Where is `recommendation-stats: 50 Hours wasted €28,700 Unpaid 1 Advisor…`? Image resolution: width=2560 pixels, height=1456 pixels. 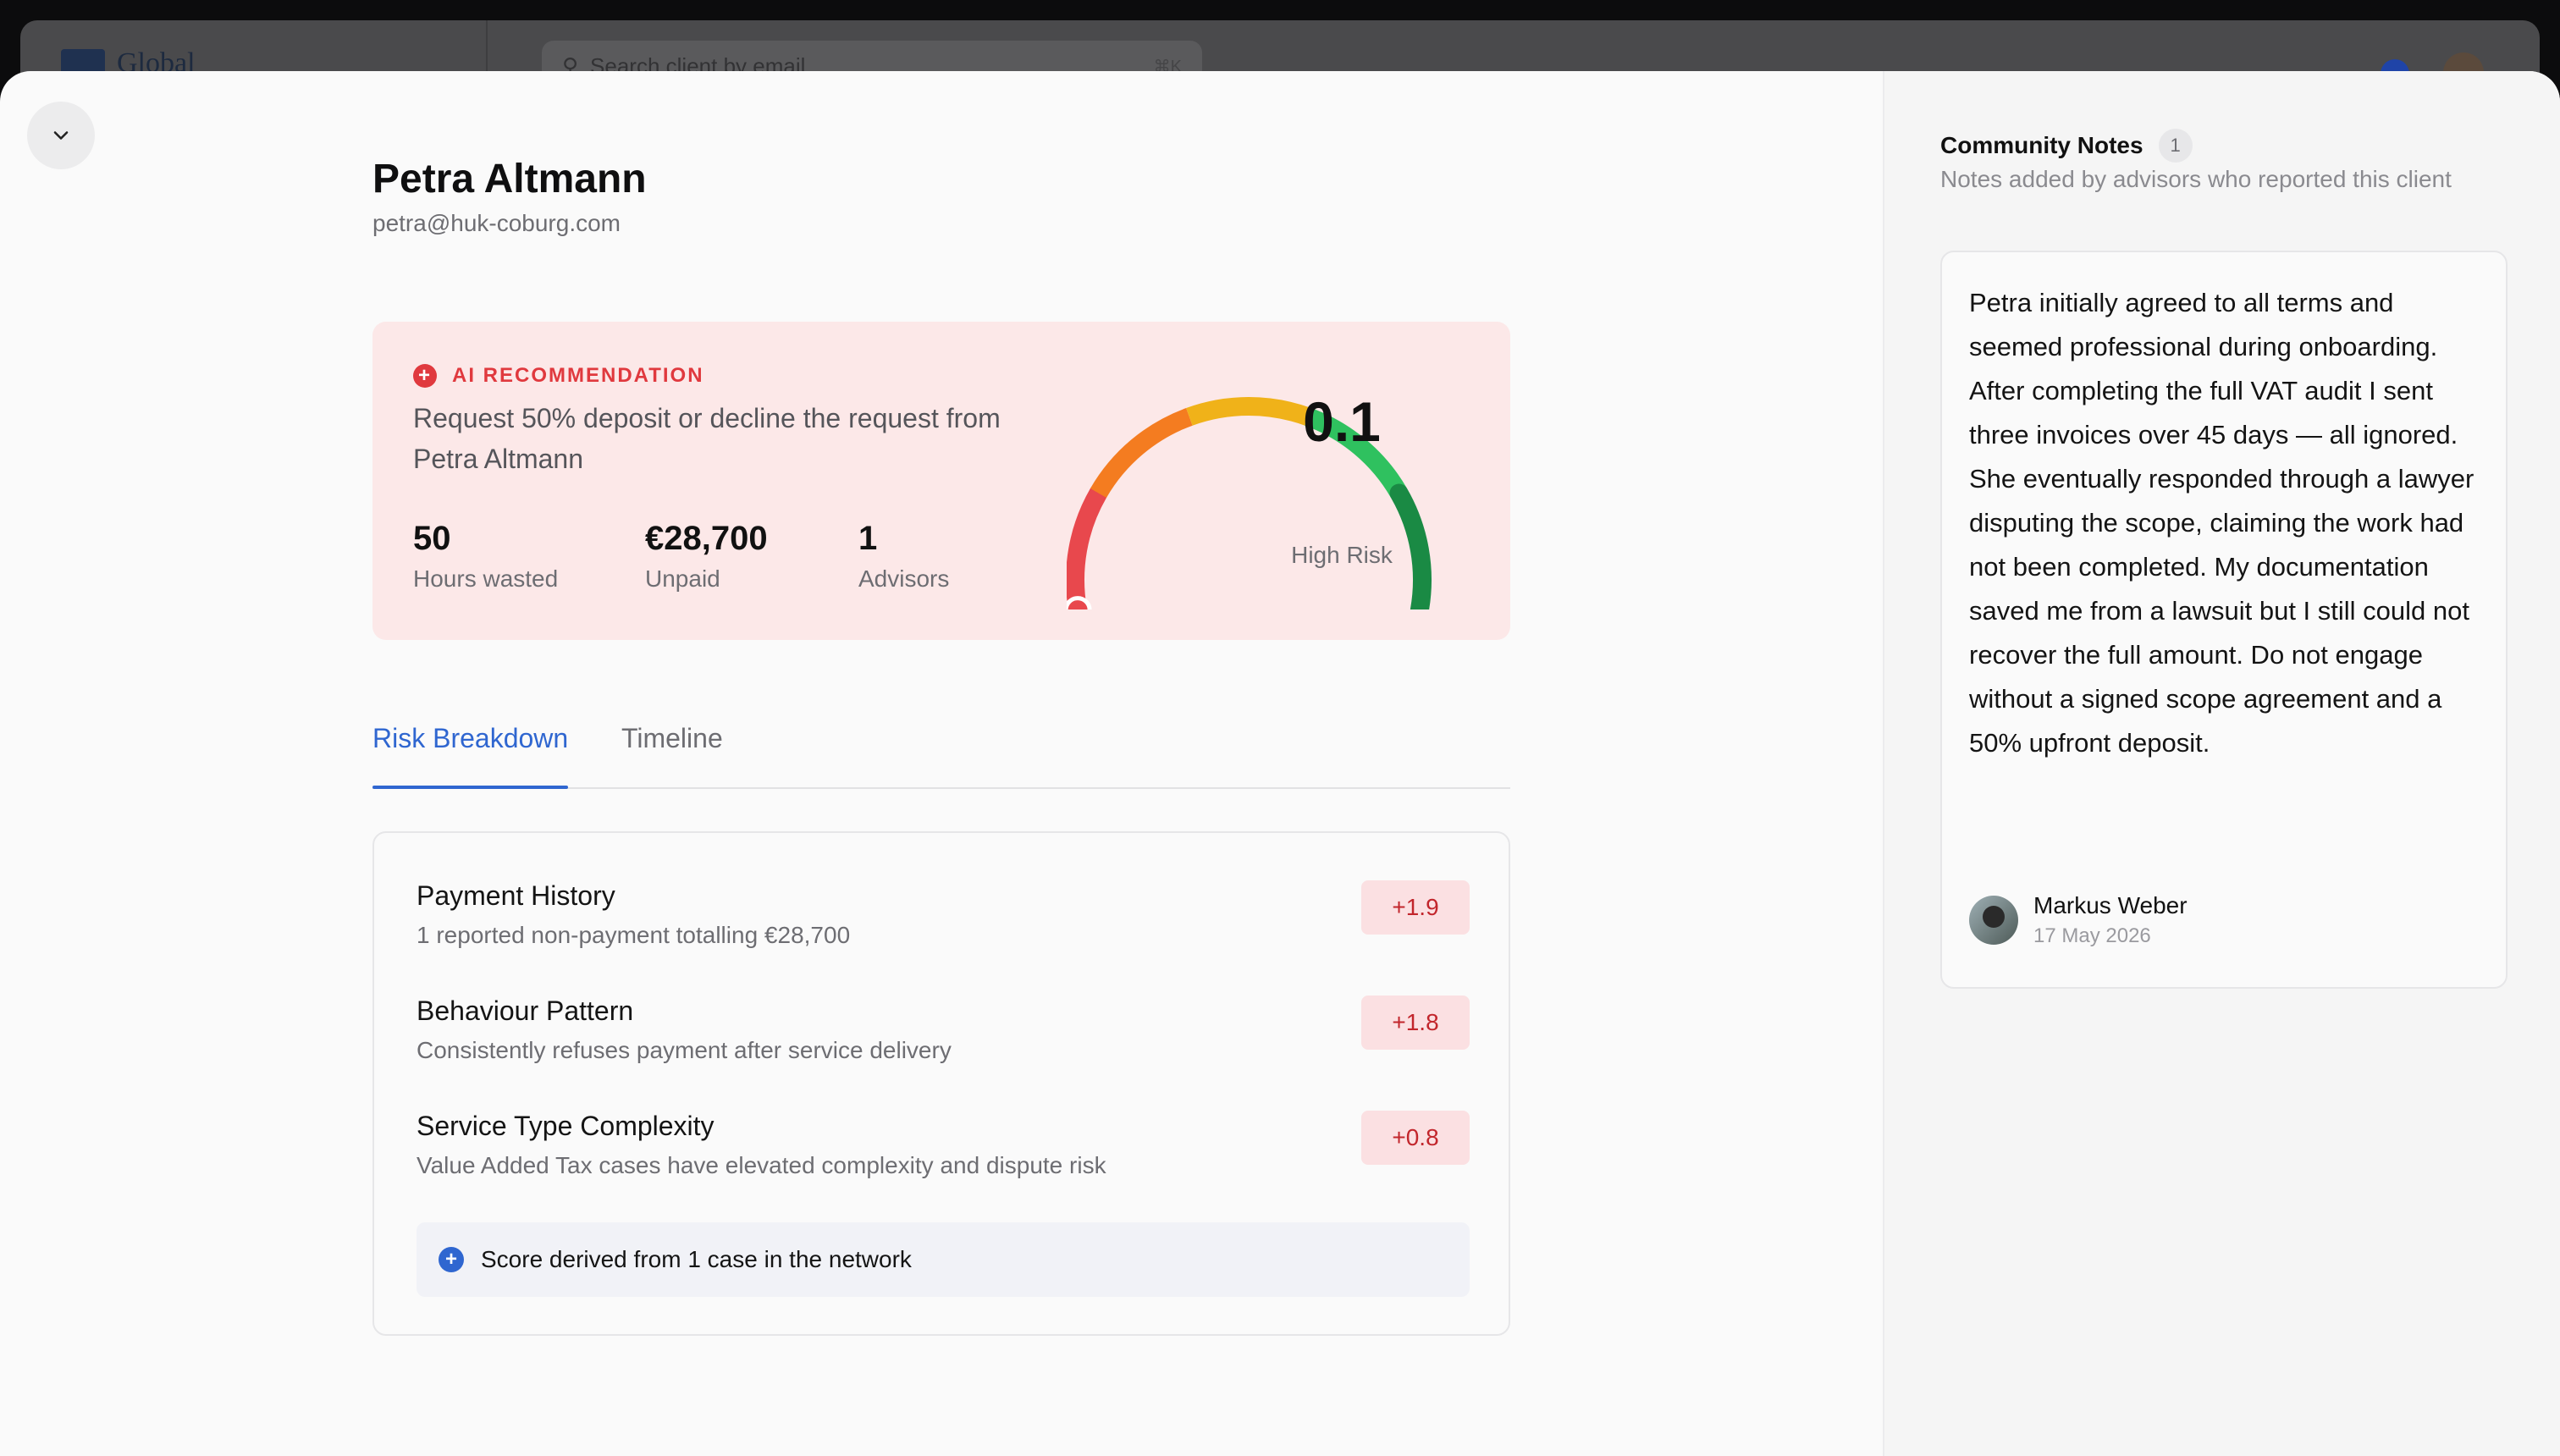
recommendation-stats: 50 Hours wasted €28,700 Unpaid 1 Advisor… is located at coordinates (720, 556).